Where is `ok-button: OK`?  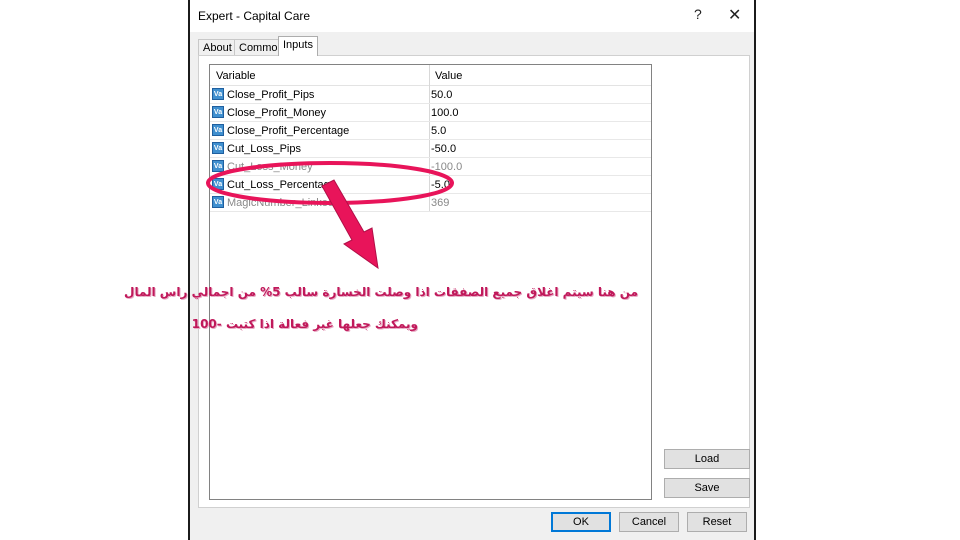 ok-button: OK is located at coordinates (581, 522).